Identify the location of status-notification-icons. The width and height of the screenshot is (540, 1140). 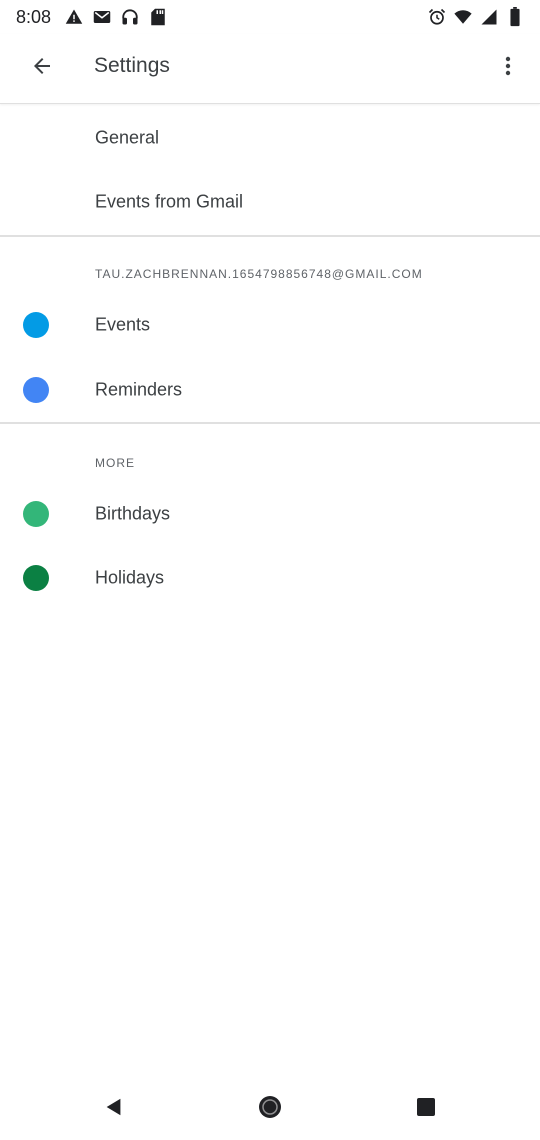
(116, 17).